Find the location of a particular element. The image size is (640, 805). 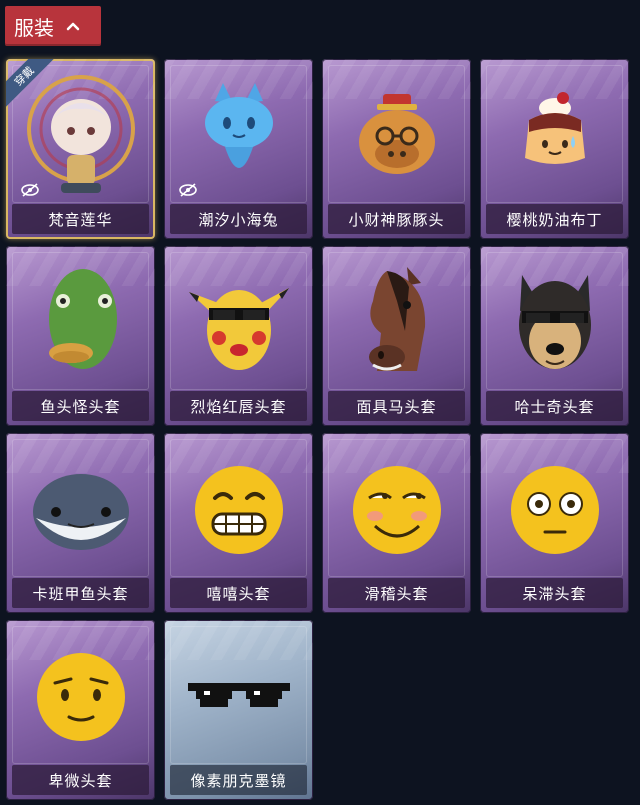

category-dropdown: 服装 is located at coordinates (53, 26).